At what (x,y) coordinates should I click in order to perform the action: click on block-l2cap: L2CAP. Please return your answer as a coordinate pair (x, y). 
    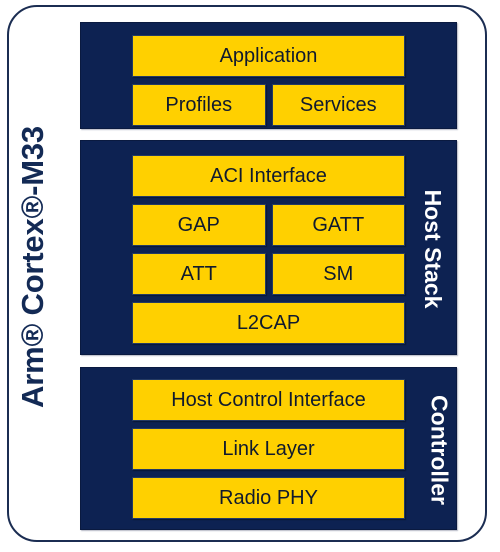
    Looking at the image, I should click on (268, 323).